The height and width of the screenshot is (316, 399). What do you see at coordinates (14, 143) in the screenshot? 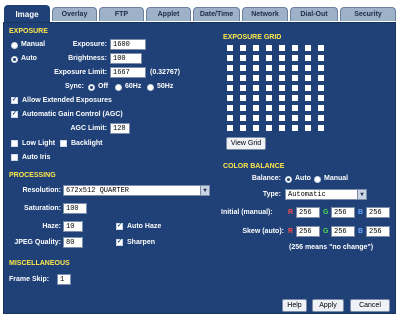
I see `low-light-checkbox` at bounding box center [14, 143].